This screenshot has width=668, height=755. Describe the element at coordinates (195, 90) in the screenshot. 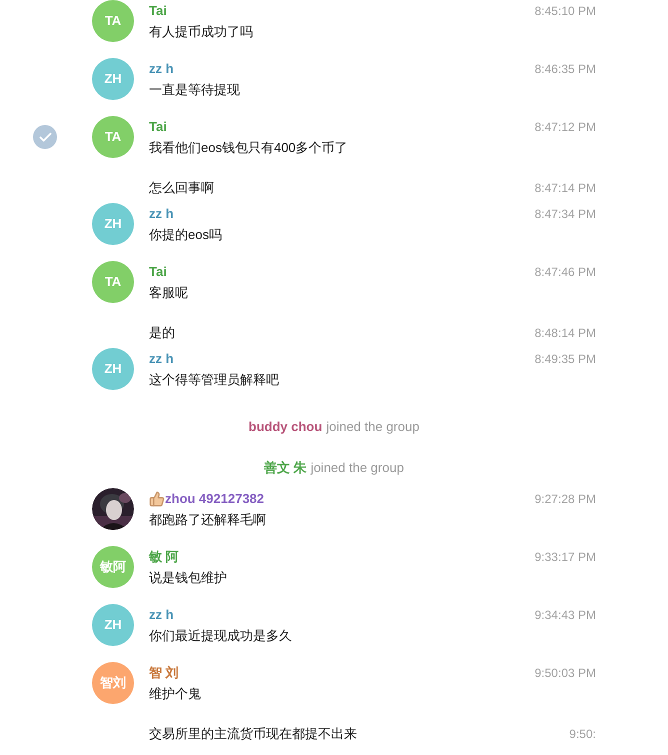

I see `message-text: 一直是等待提现` at that location.